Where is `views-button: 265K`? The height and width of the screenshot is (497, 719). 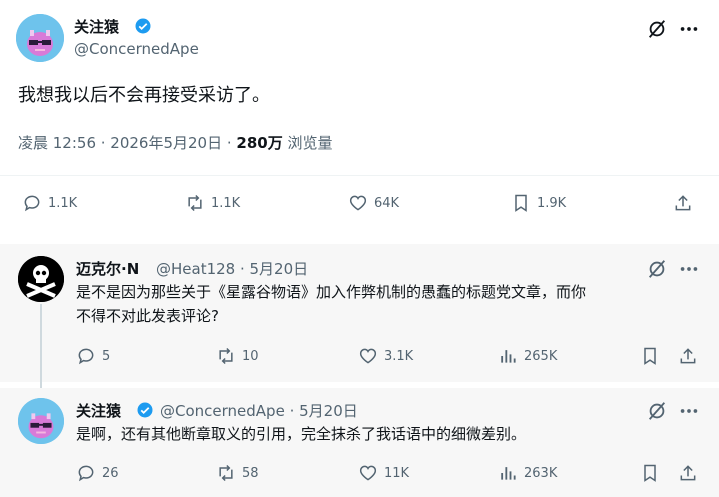 views-button: 265K is located at coordinates (527, 356).